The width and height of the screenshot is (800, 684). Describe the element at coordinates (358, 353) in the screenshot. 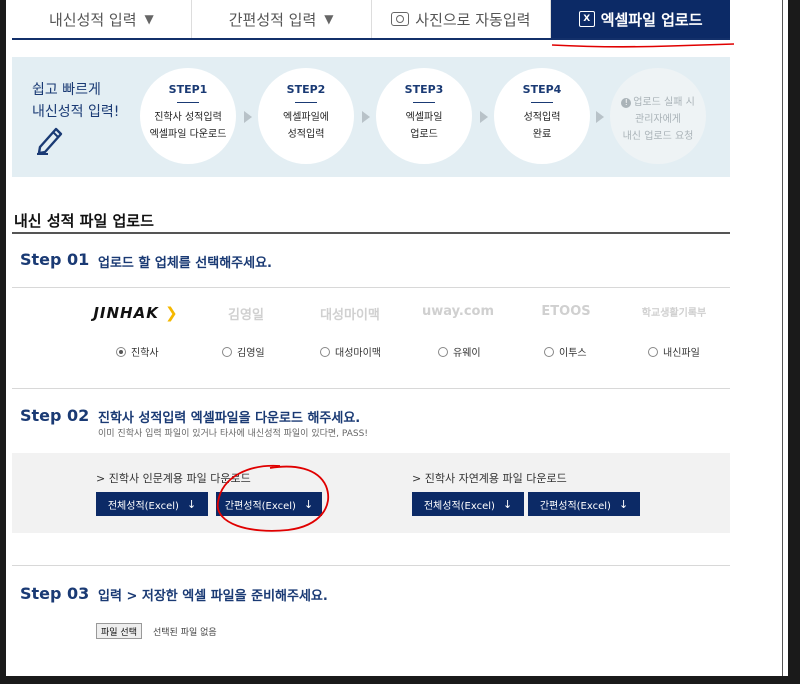

I see `radio-label: 대성마이맥` at that location.